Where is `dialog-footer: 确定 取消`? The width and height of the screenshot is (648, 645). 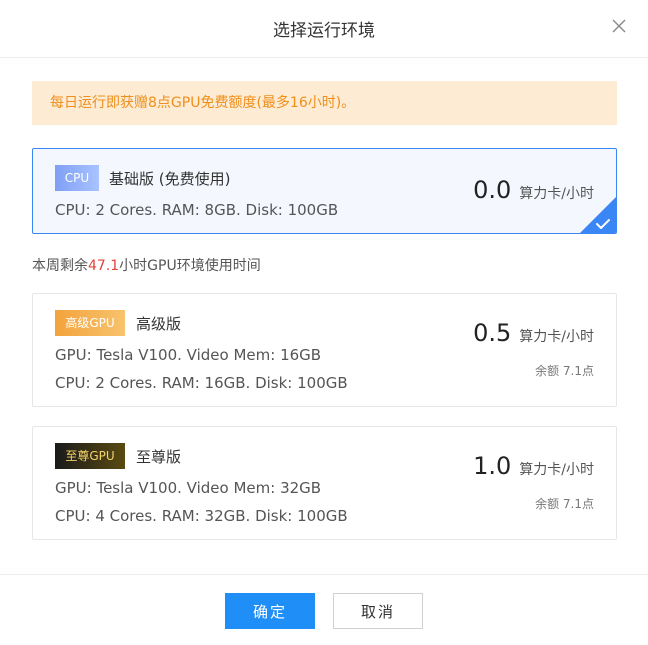 dialog-footer: 确定 取消 is located at coordinates (324, 609).